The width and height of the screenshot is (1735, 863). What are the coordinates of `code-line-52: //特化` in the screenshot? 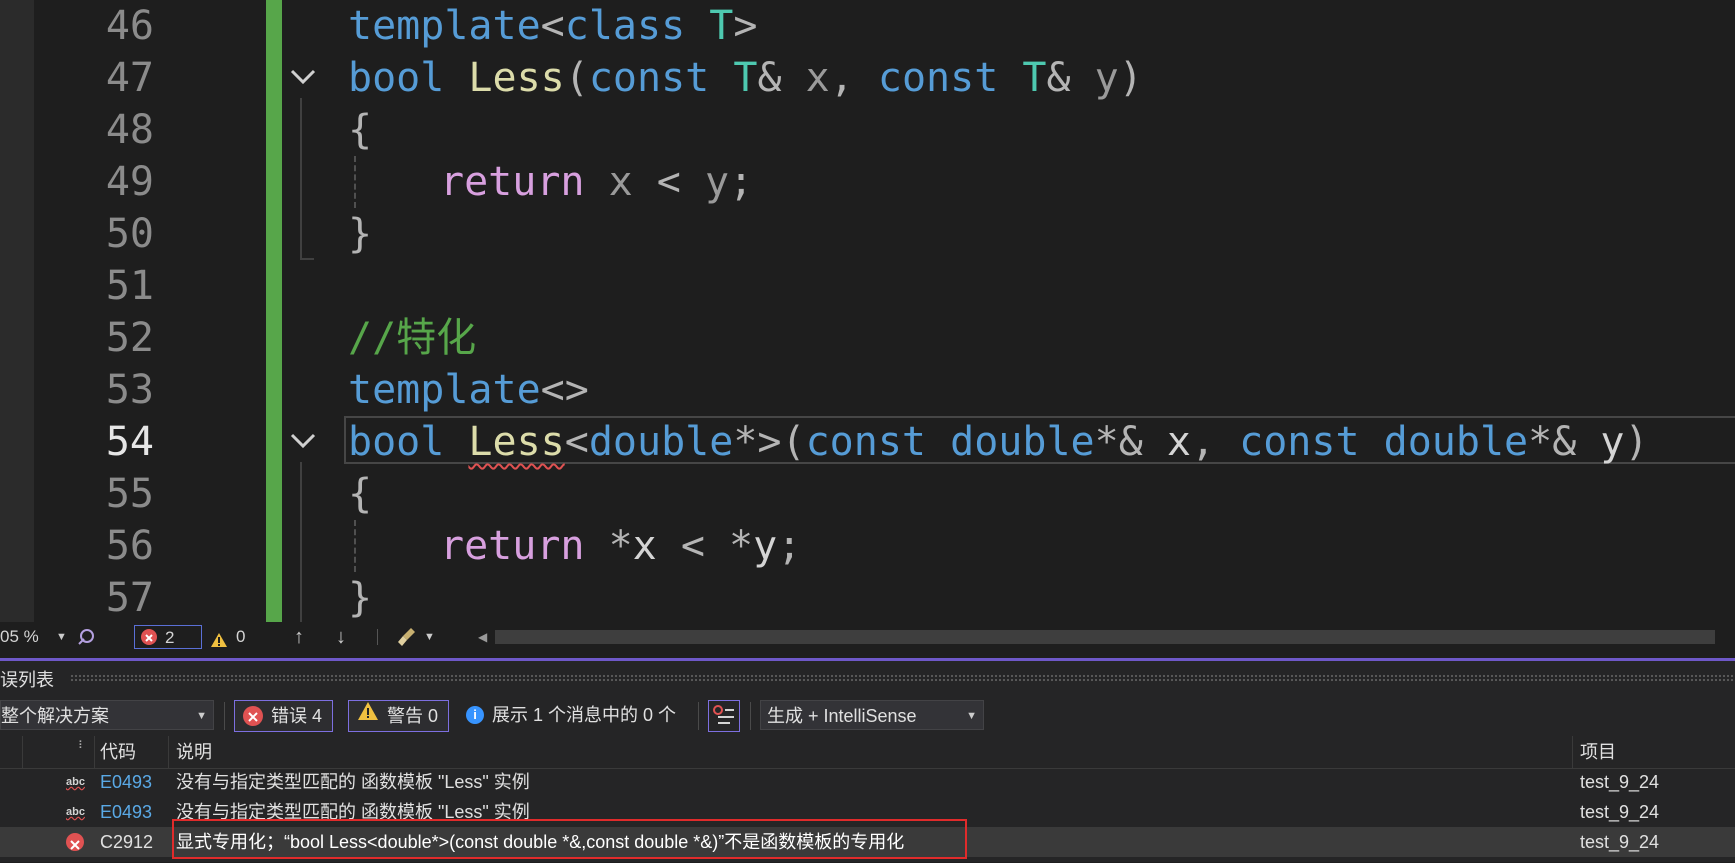 It's located at (412, 338).